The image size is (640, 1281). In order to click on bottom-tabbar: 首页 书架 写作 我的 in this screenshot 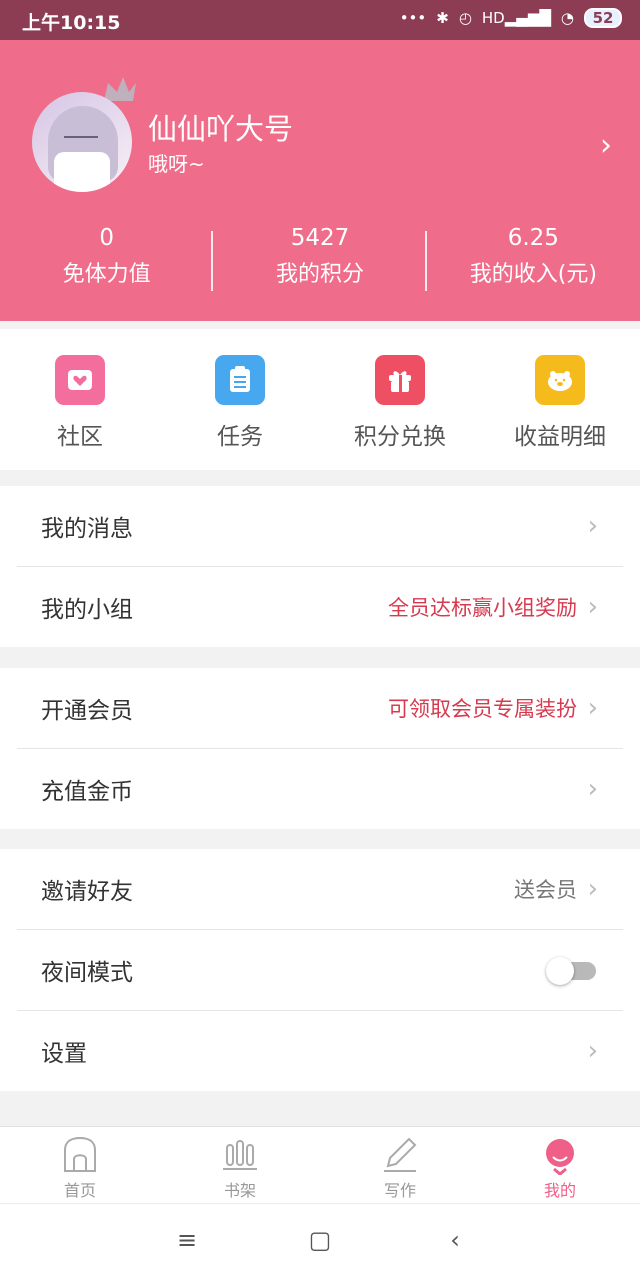, I will do `click(320, 1164)`.